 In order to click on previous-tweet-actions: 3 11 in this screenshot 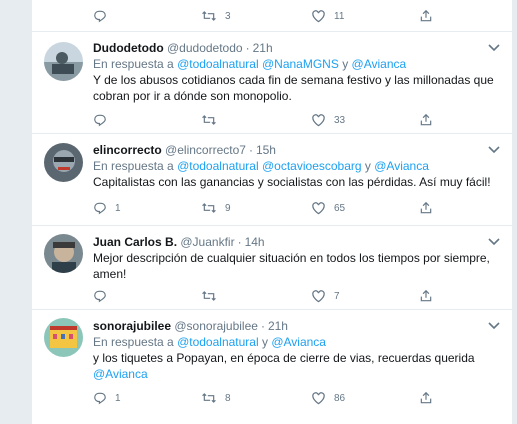, I will do `click(272, 16)`.